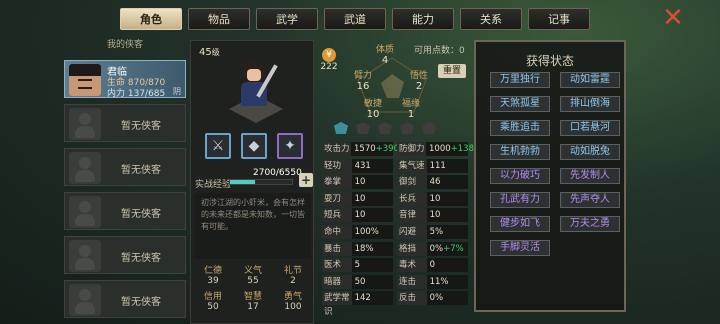 The height and width of the screenshot is (324, 720). Describe the element at coordinates (212, 276) in the screenshot. I see `virtue-item: 仁德 39` at that location.